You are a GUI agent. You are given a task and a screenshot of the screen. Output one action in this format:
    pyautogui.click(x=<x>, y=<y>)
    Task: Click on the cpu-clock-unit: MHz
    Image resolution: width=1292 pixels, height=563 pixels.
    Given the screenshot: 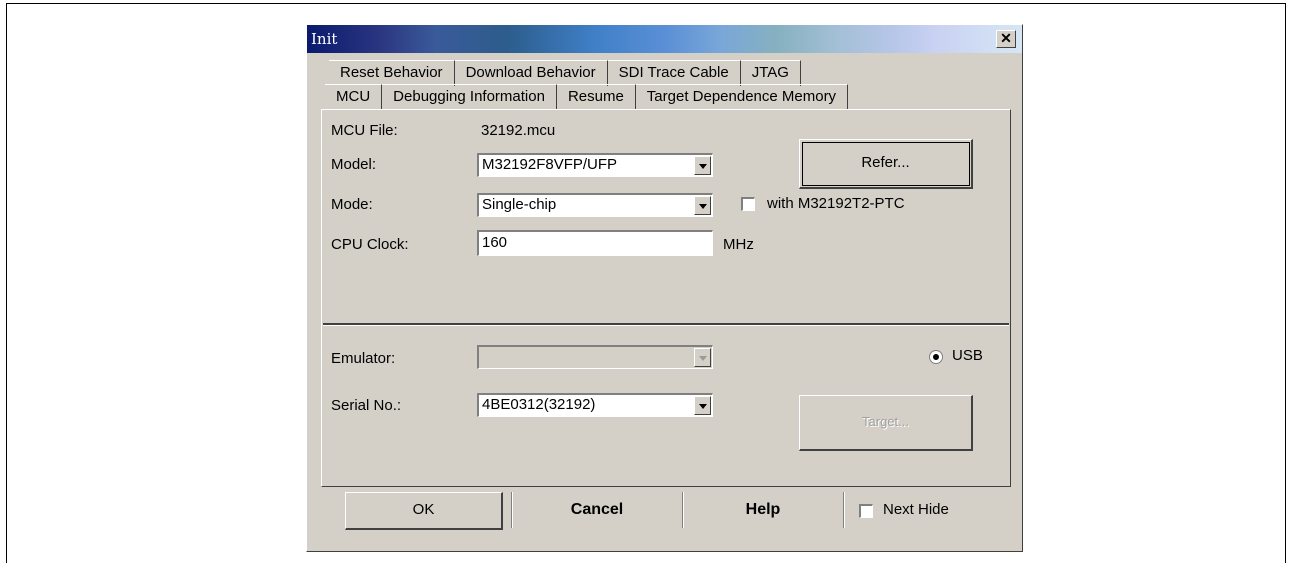 What is the action you would take?
    pyautogui.click(x=738, y=244)
    